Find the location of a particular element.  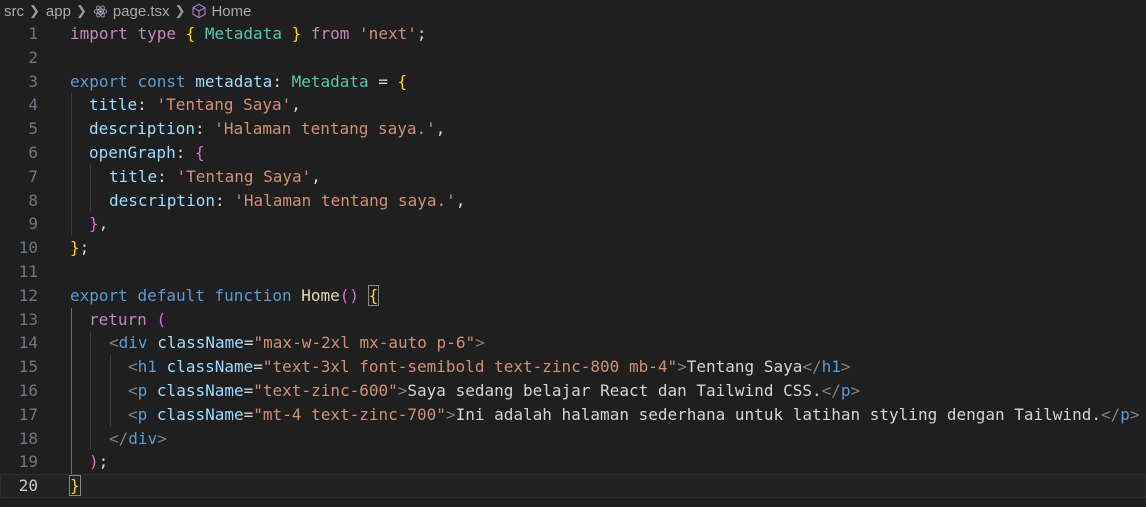

line-number: 6 is located at coordinates (33, 152).